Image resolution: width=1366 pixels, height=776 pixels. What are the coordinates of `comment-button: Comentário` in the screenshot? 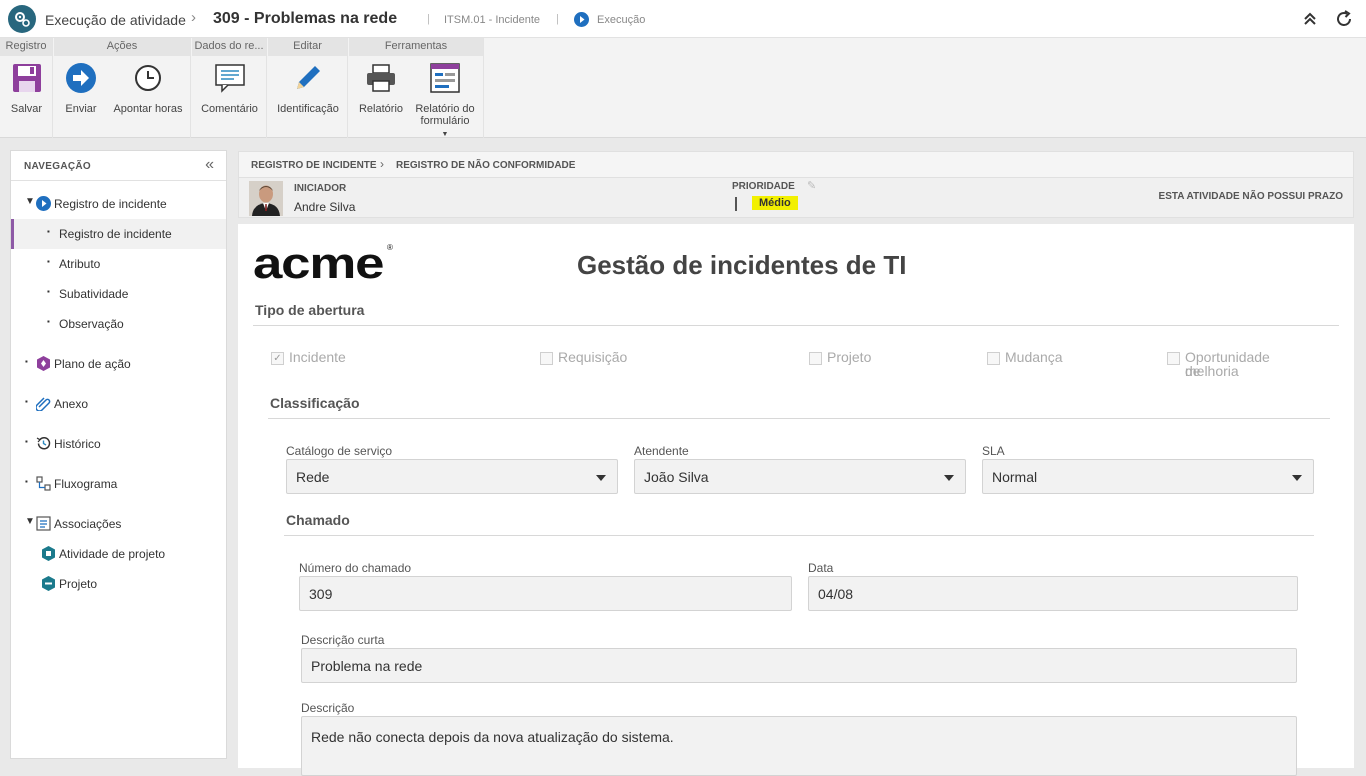 It's located at (229, 87).